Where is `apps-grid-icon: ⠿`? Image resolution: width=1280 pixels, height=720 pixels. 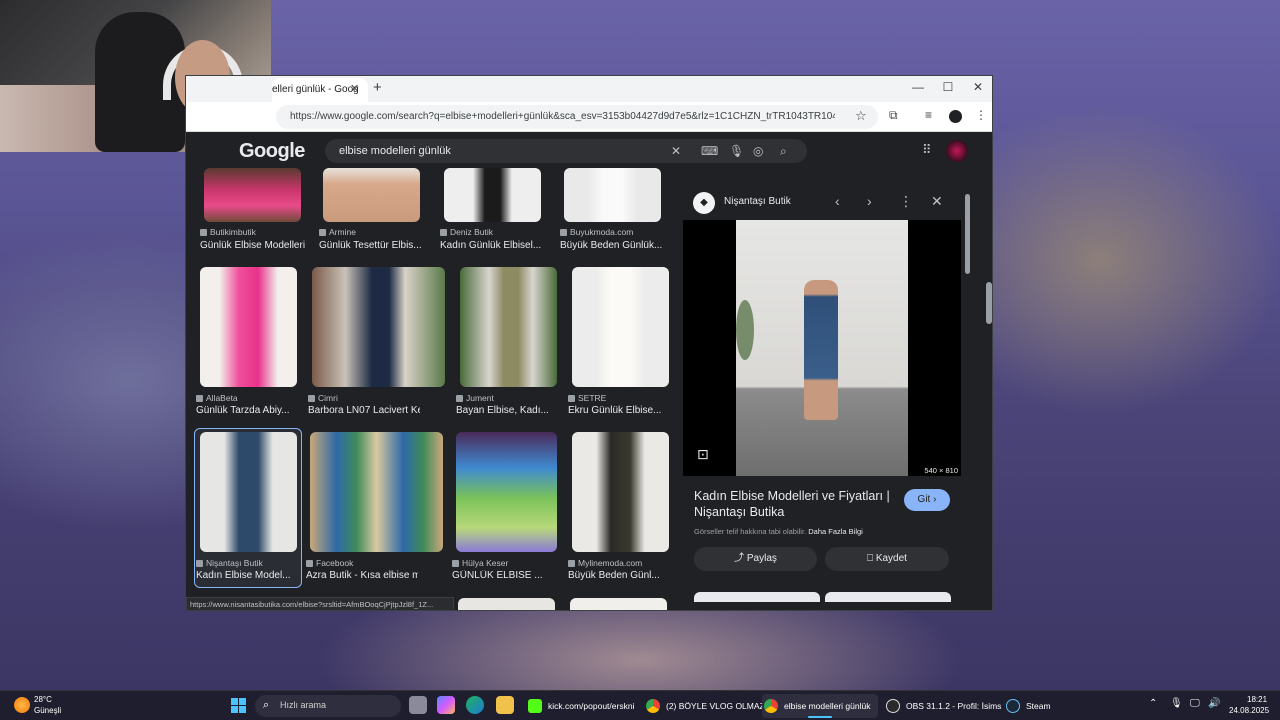
apps-grid-icon: ⠿ is located at coordinates (927, 150).